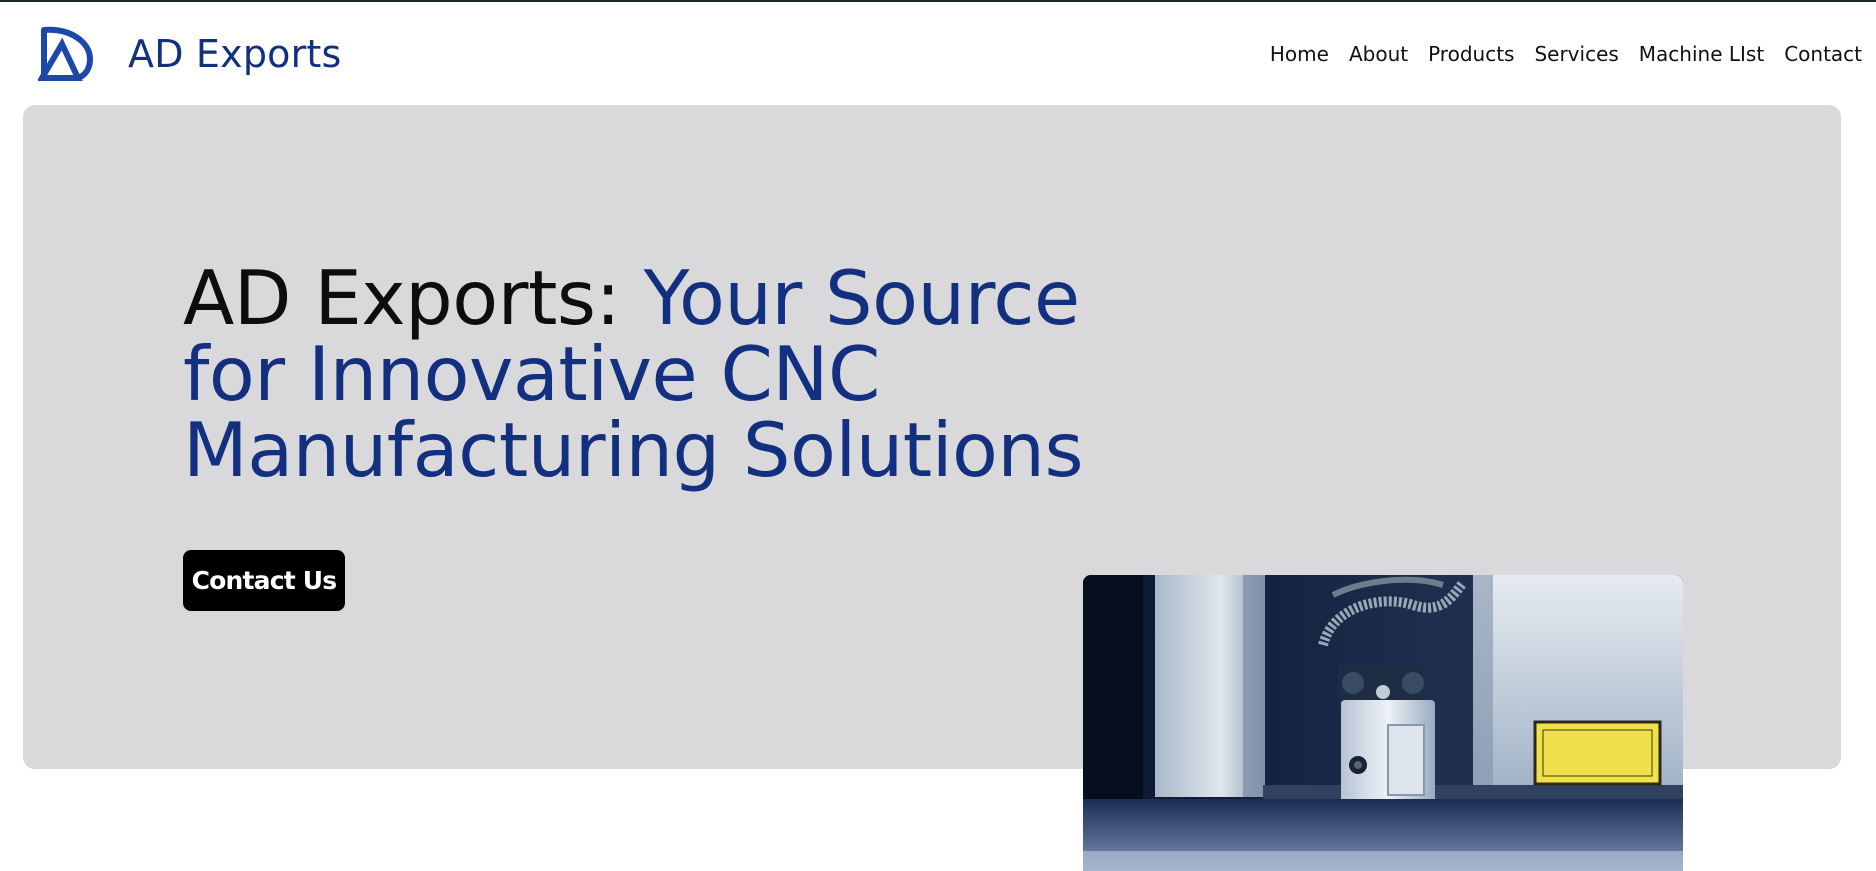  What do you see at coordinates (1823, 54) in the screenshot?
I see `nav-item-contact: Contact` at bounding box center [1823, 54].